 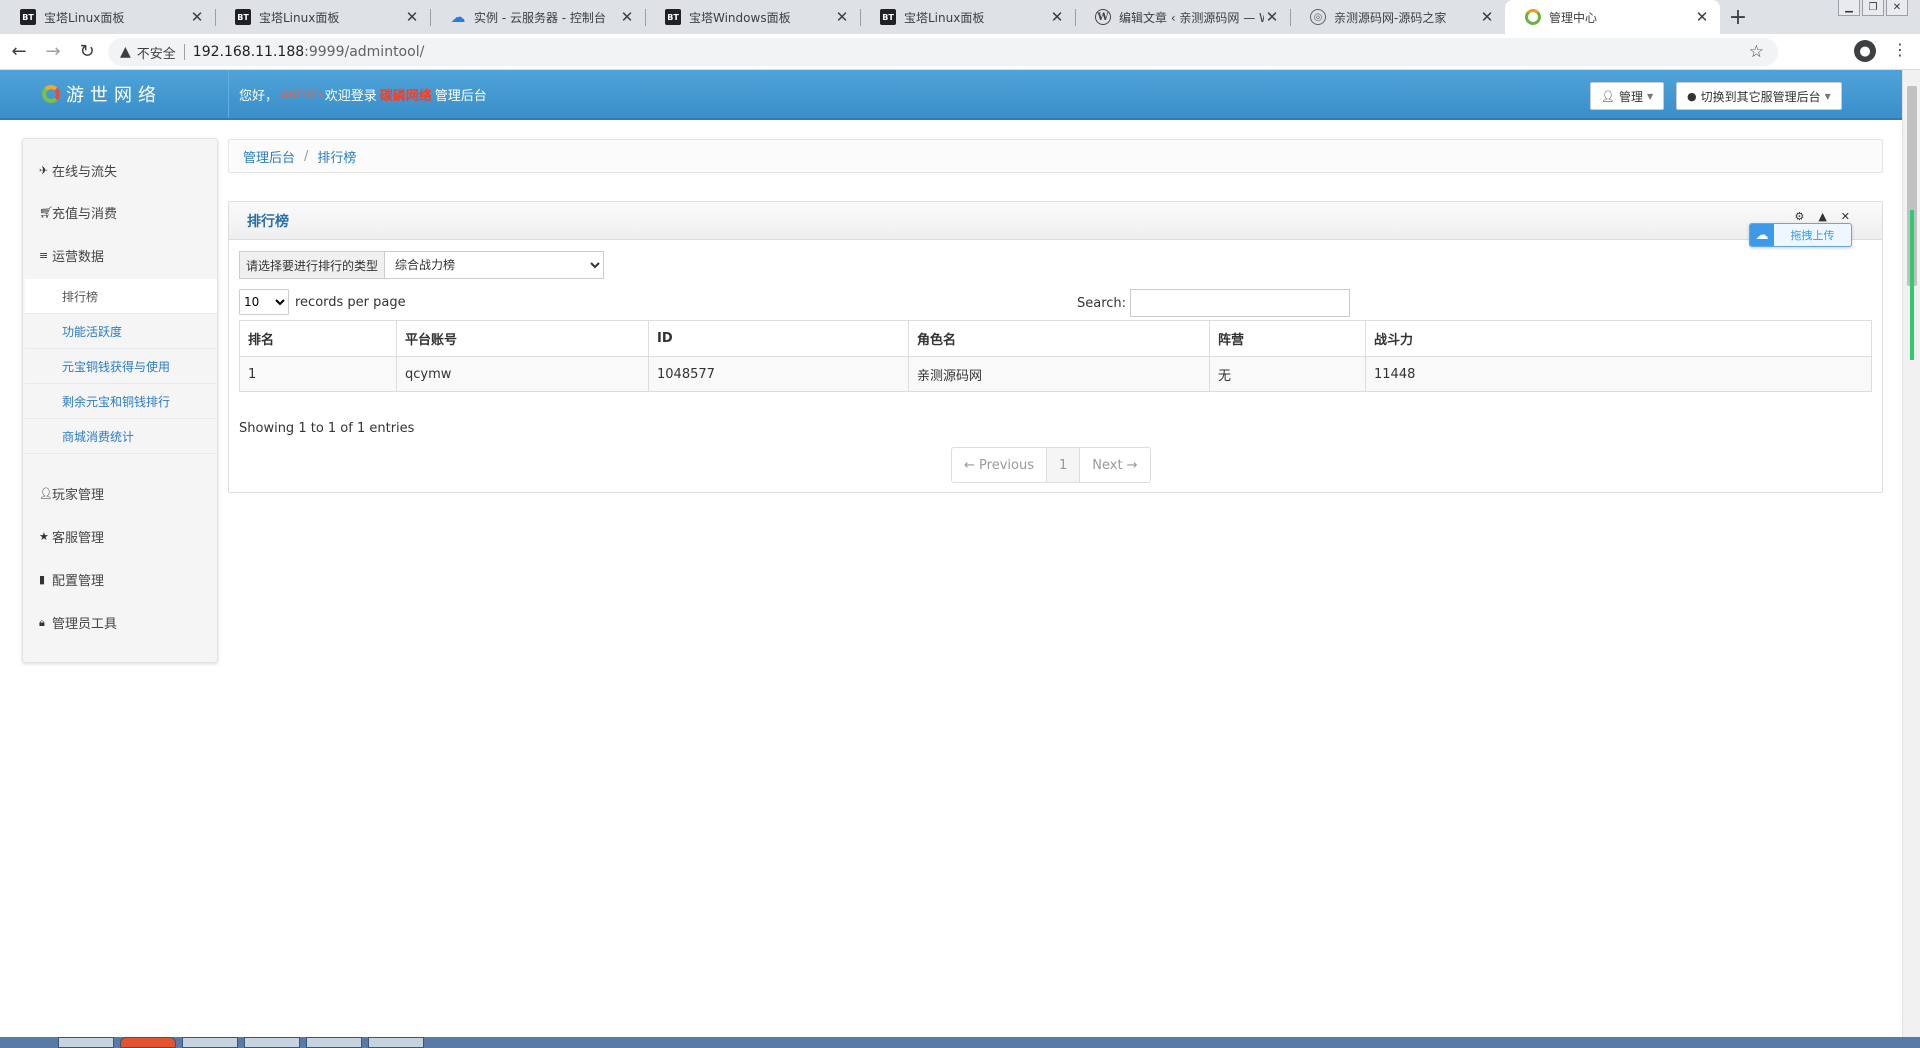 What do you see at coordinates (943, 52) in the screenshot?
I see `address-bar: ▲ 不安全 192.168.11.188 :9999/admintool/ ☆` at bounding box center [943, 52].